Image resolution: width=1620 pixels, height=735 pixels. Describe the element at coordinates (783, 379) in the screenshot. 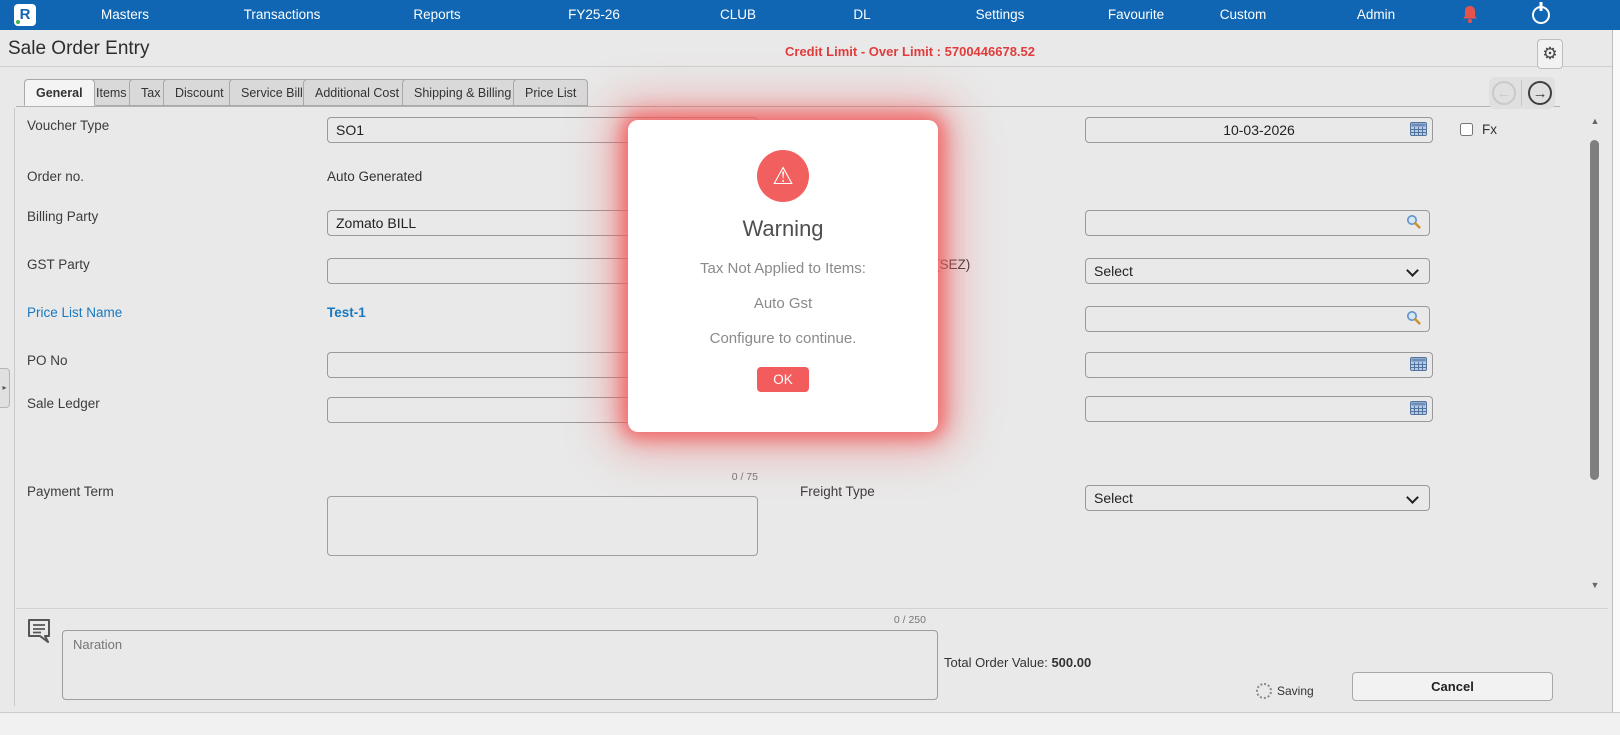

I see `ok-button: OK` at that location.